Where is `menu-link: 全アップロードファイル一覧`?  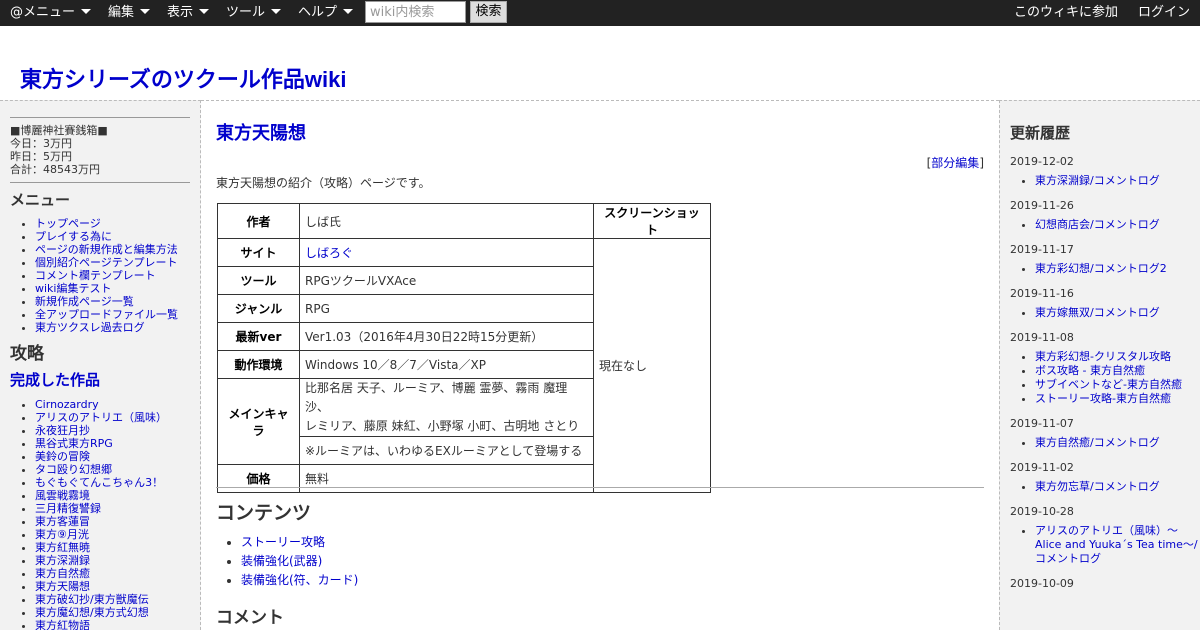 menu-link: 全アップロードファイル一覧 is located at coordinates (106, 314).